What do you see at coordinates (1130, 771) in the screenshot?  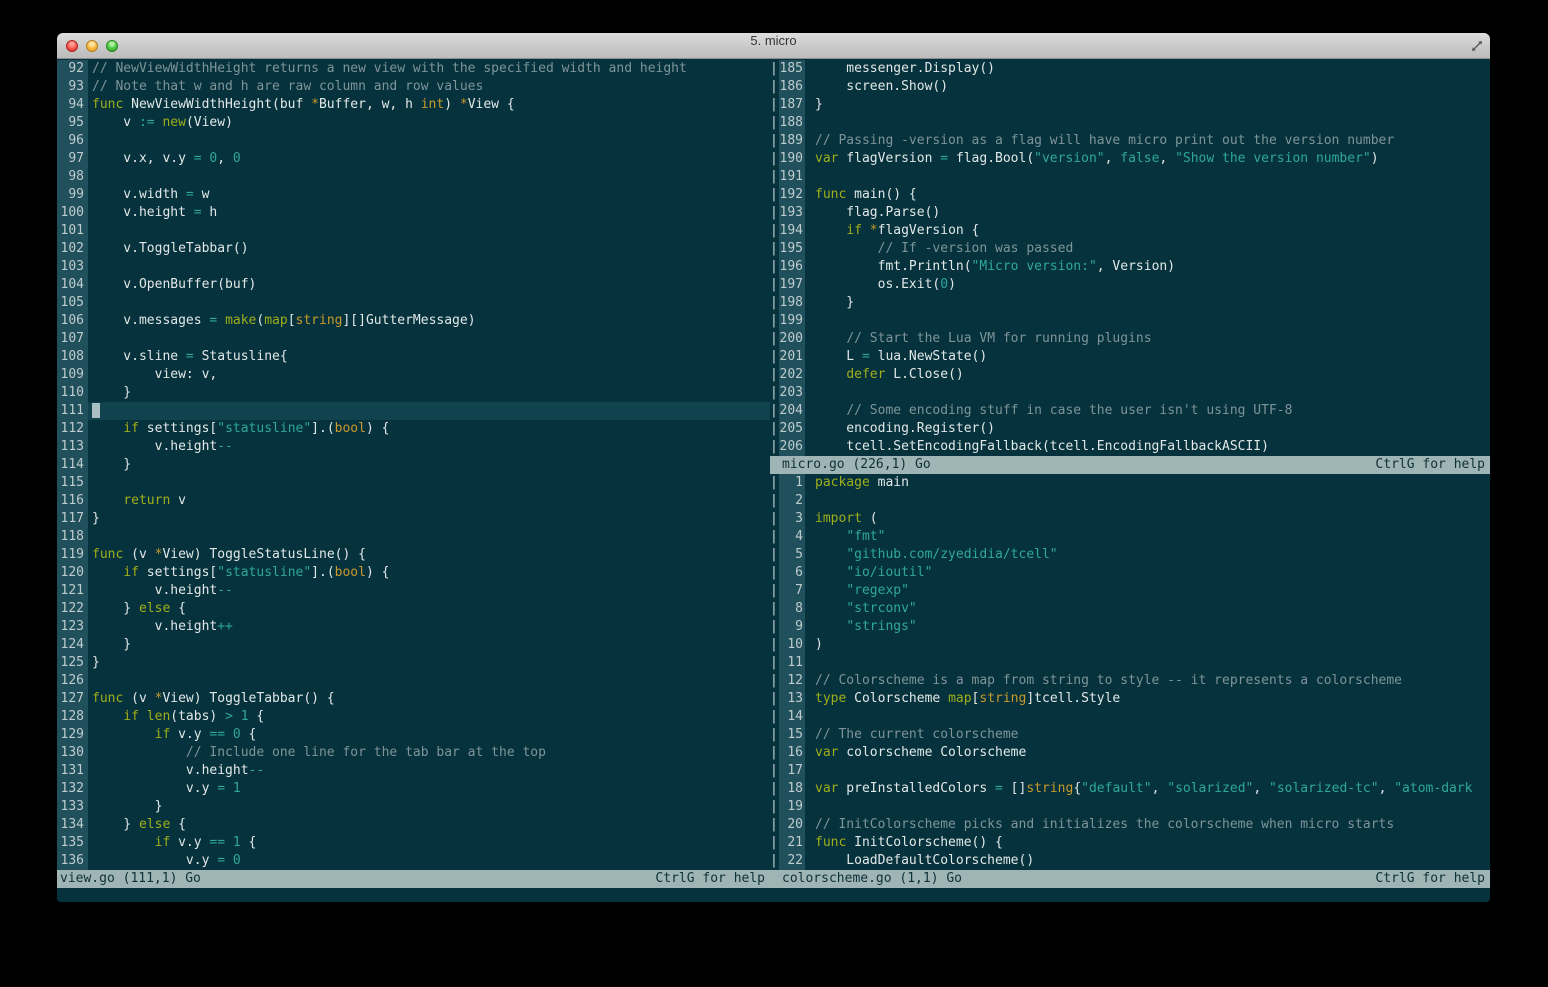 I see `code-line: | 17` at bounding box center [1130, 771].